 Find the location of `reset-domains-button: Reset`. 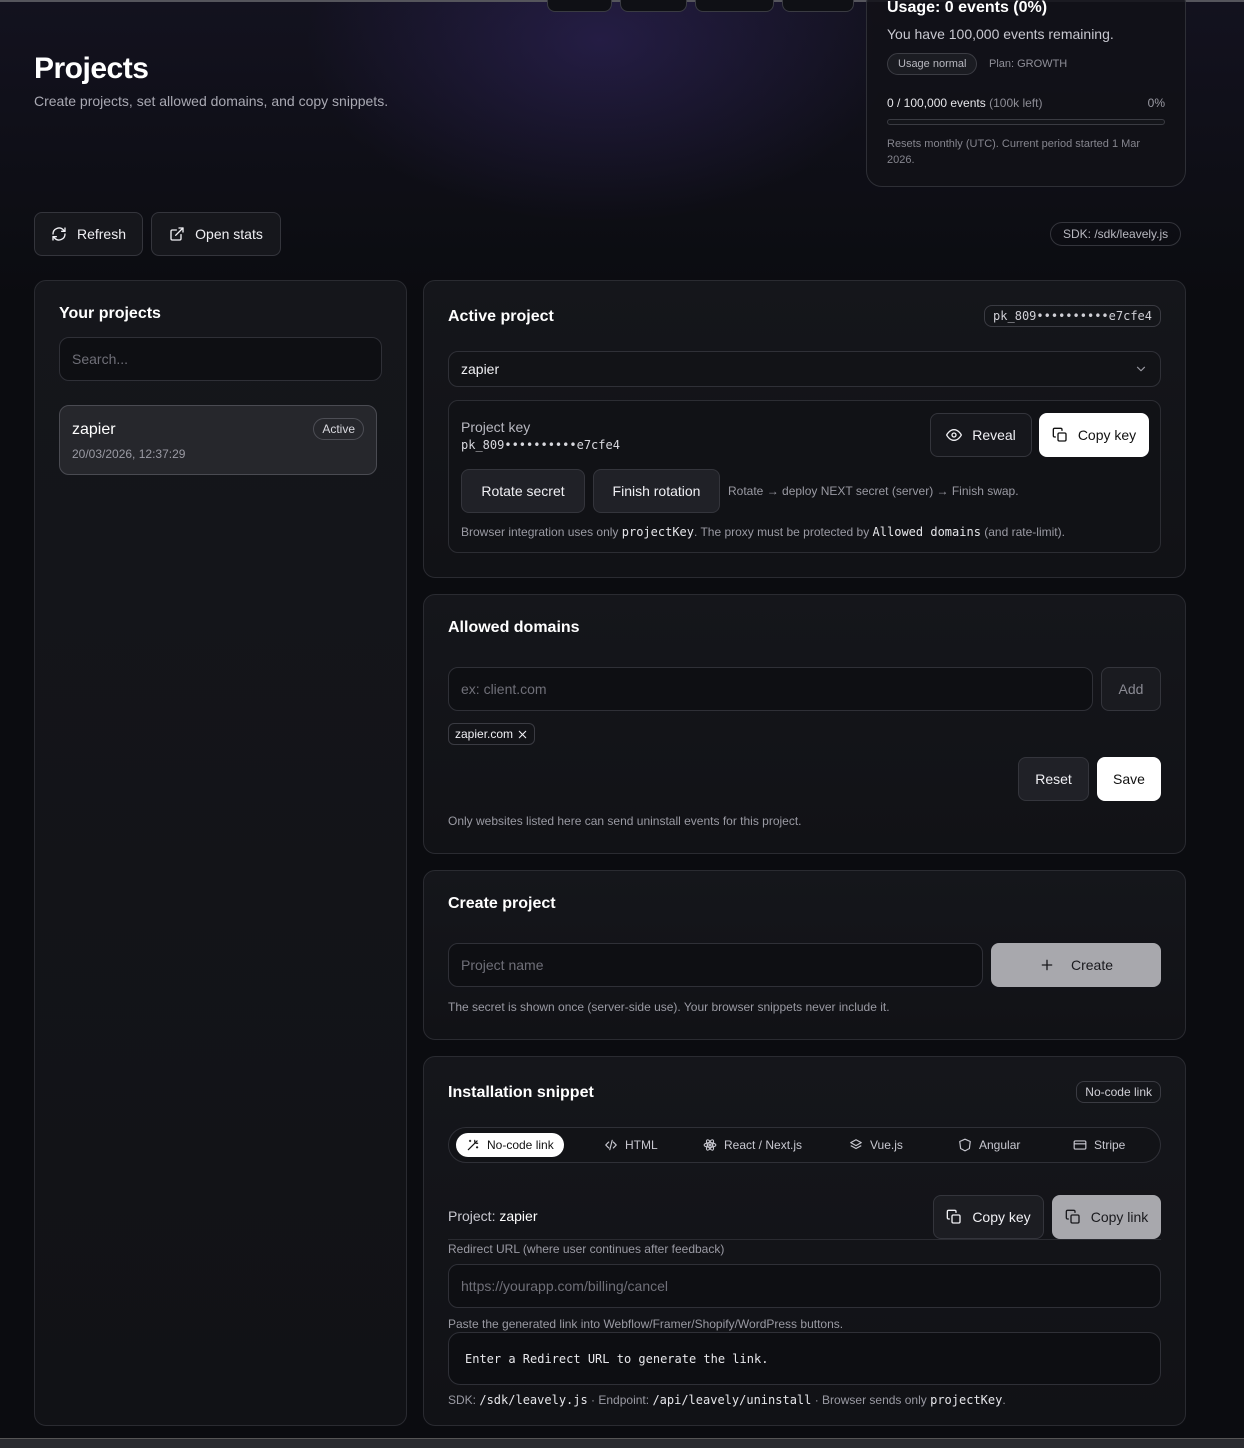

reset-domains-button: Reset is located at coordinates (1053, 779).